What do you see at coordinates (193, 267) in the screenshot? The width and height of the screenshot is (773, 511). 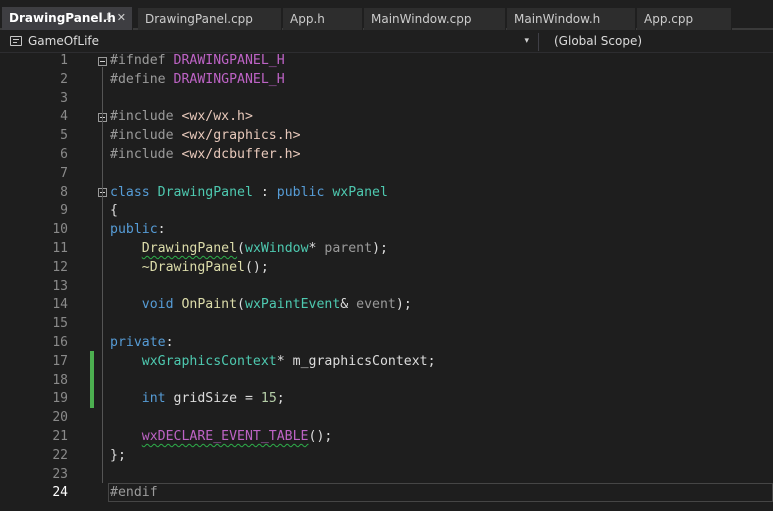 I see `code-token: ~DrawingPanel` at bounding box center [193, 267].